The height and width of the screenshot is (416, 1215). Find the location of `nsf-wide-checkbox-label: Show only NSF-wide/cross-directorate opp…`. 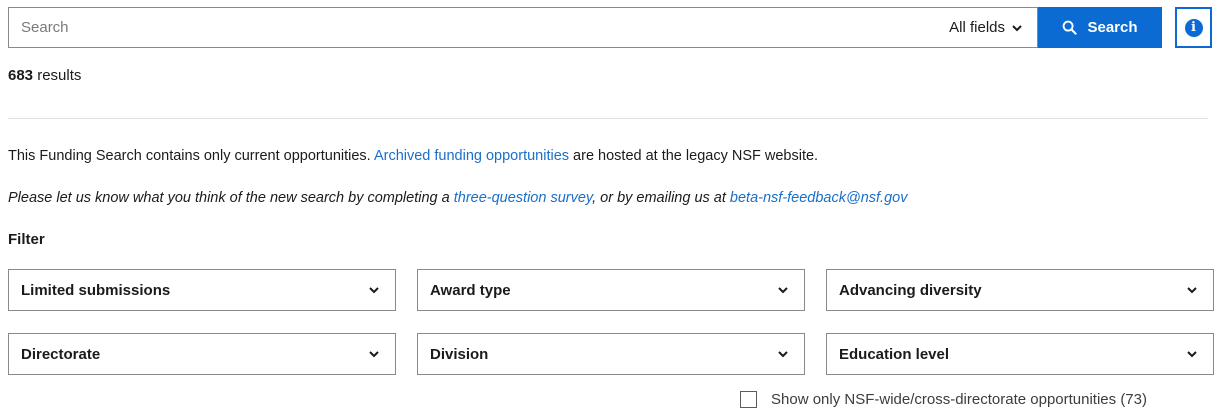

nsf-wide-checkbox-label: Show only NSF-wide/cross-directorate opp… is located at coordinates (959, 399).